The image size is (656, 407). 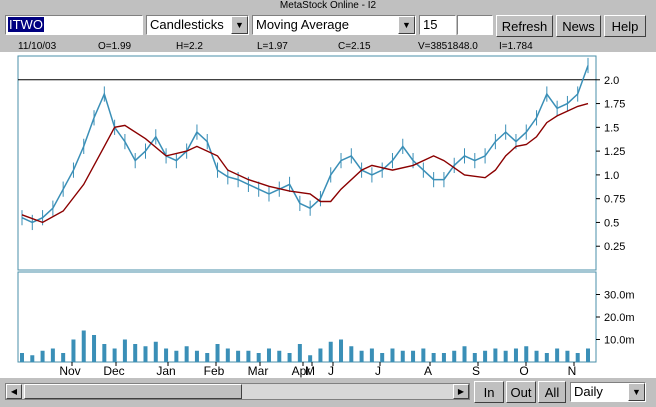 I want to click on x-axis-label: S, so click(x=476, y=371).